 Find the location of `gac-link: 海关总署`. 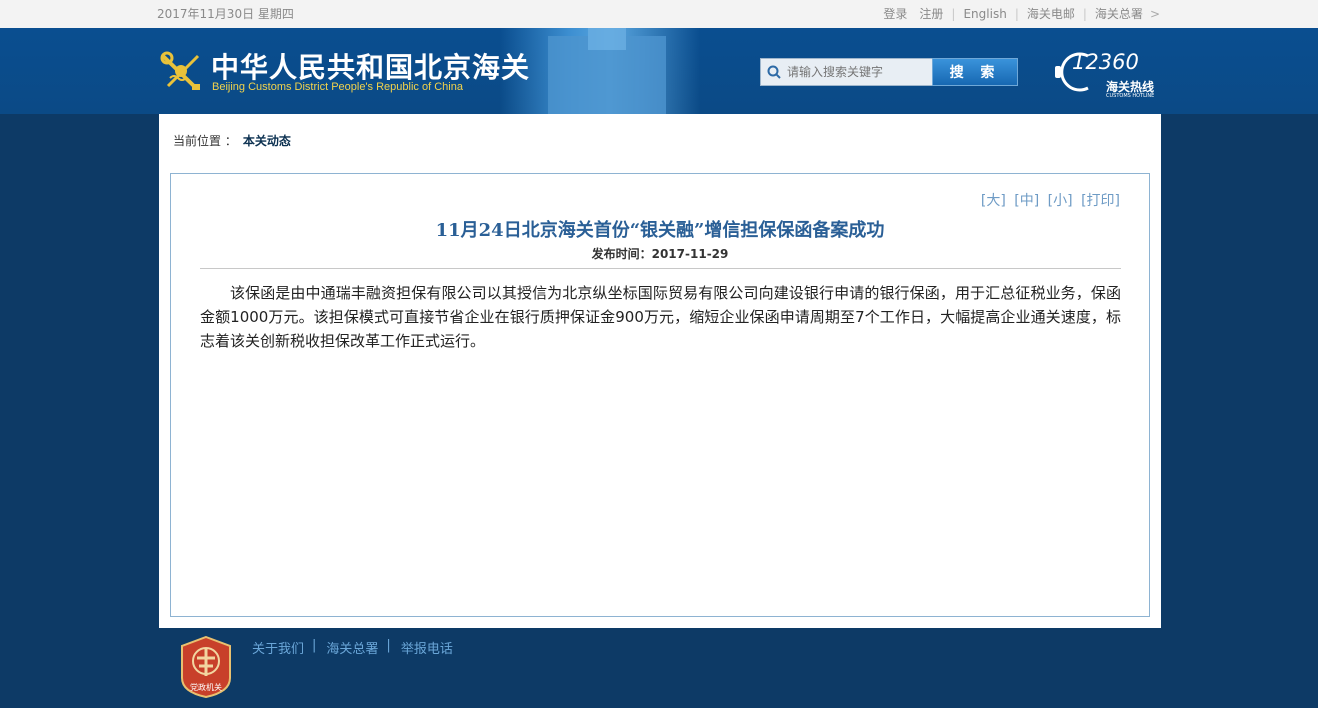

gac-link: 海关总署 is located at coordinates (1119, 13).